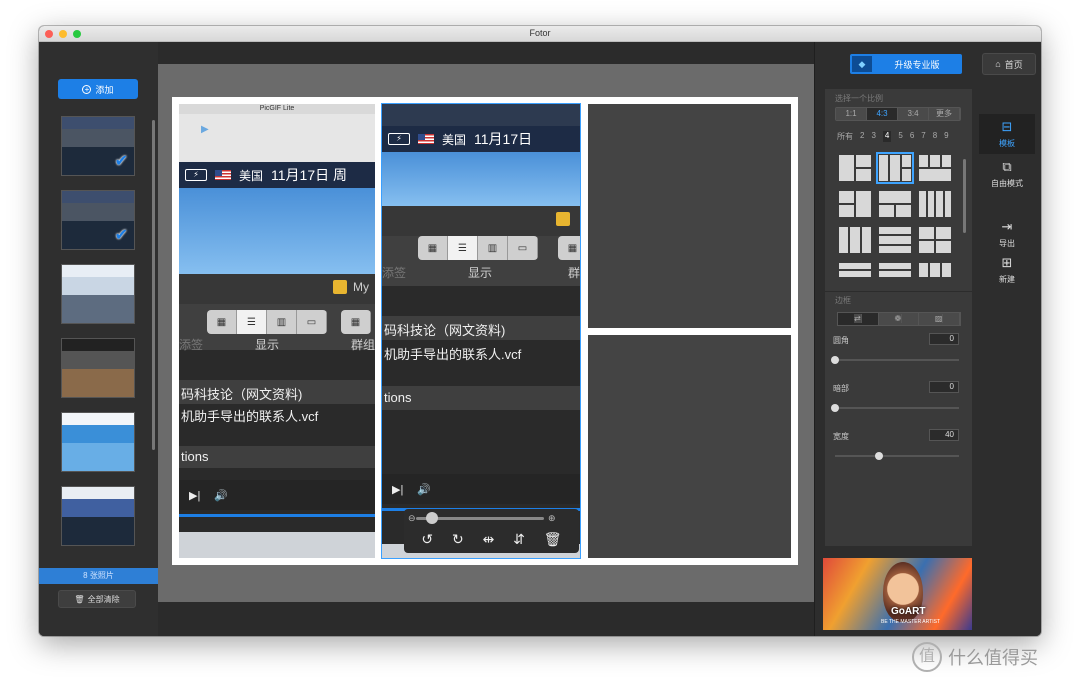  What do you see at coordinates (964, 196) in the screenshot?
I see `template-scrollbar` at bounding box center [964, 196].